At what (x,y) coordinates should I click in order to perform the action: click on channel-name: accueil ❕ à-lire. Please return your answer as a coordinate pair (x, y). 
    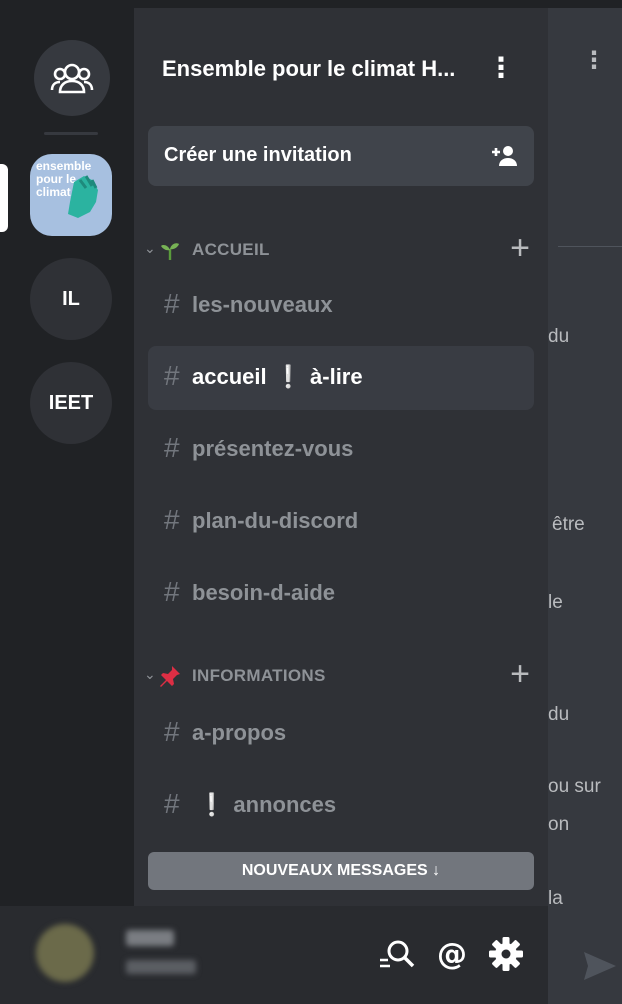
    Looking at the image, I should click on (277, 377).